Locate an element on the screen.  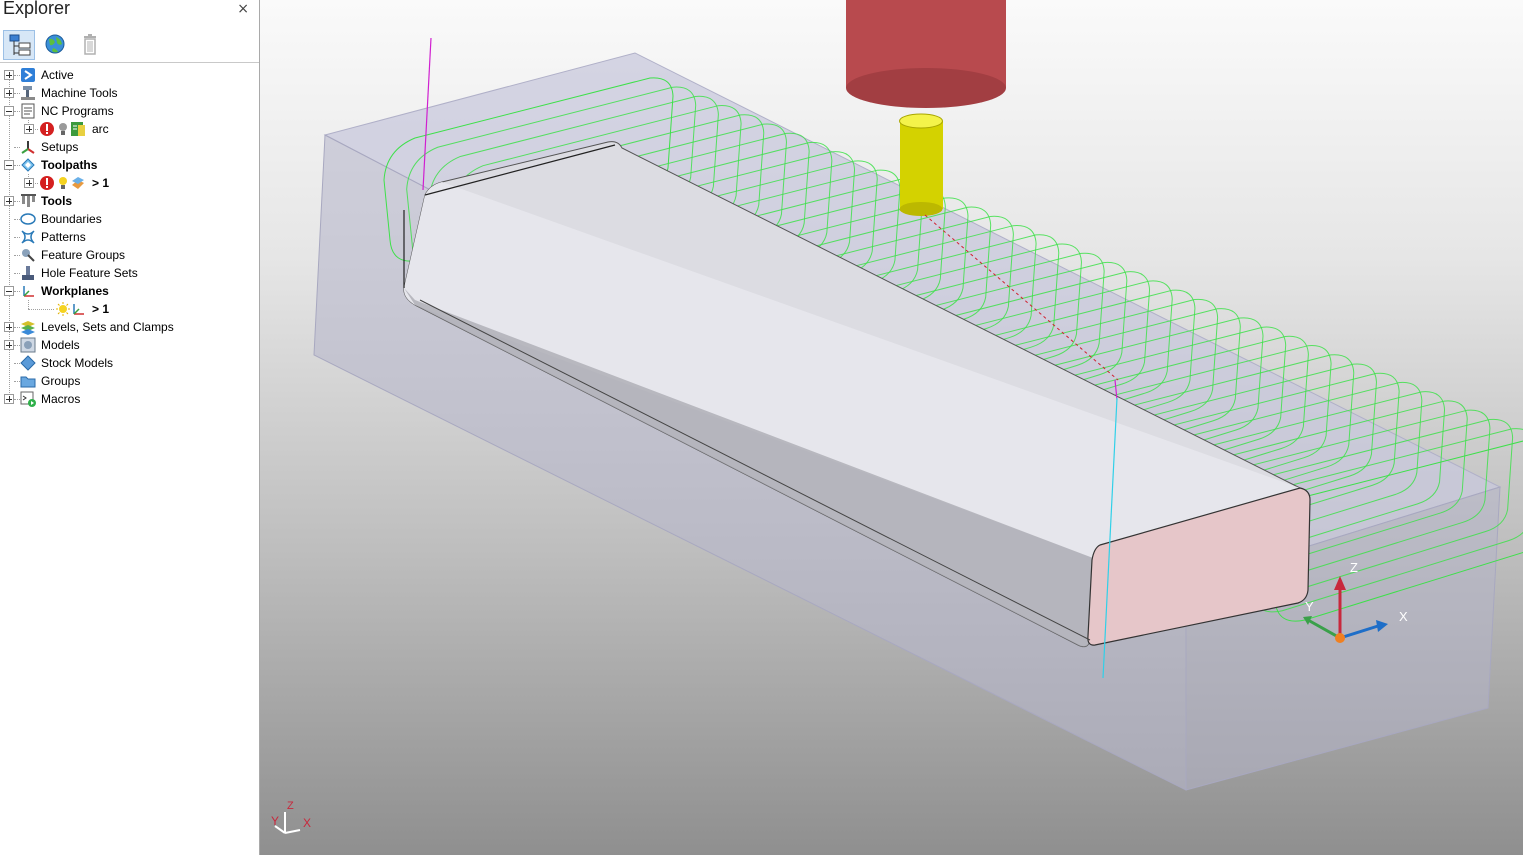
explorer-header: Explorer × is located at coordinates (129, 11).